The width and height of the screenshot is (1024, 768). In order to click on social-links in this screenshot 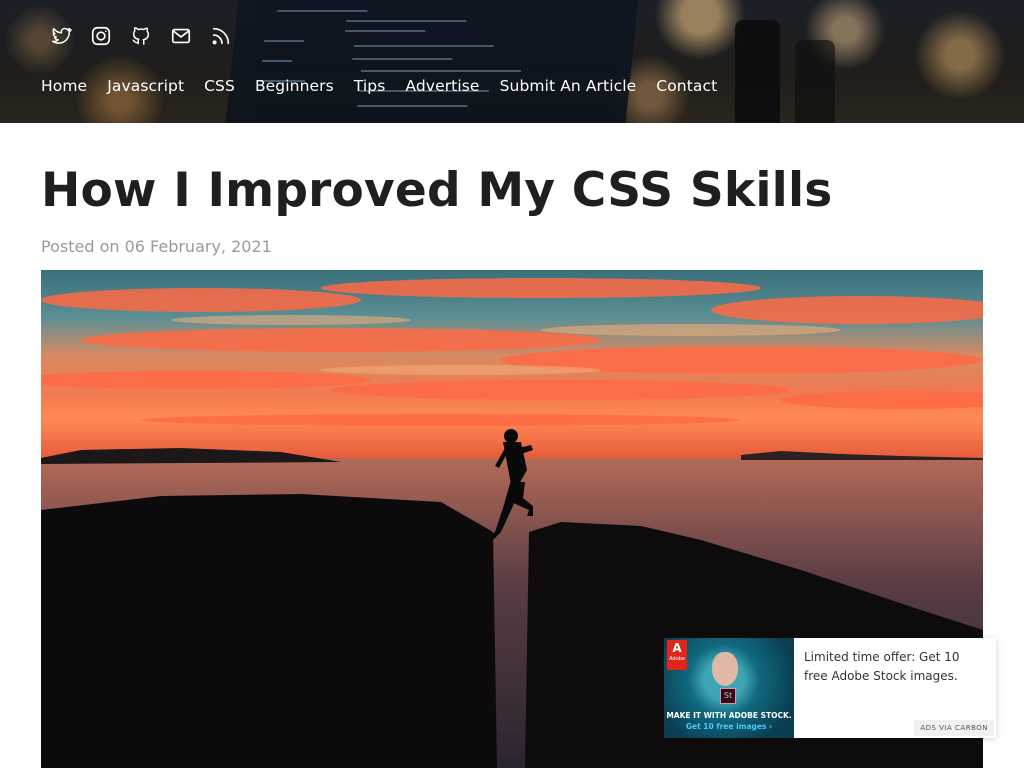, I will do `click(150, 36)`.